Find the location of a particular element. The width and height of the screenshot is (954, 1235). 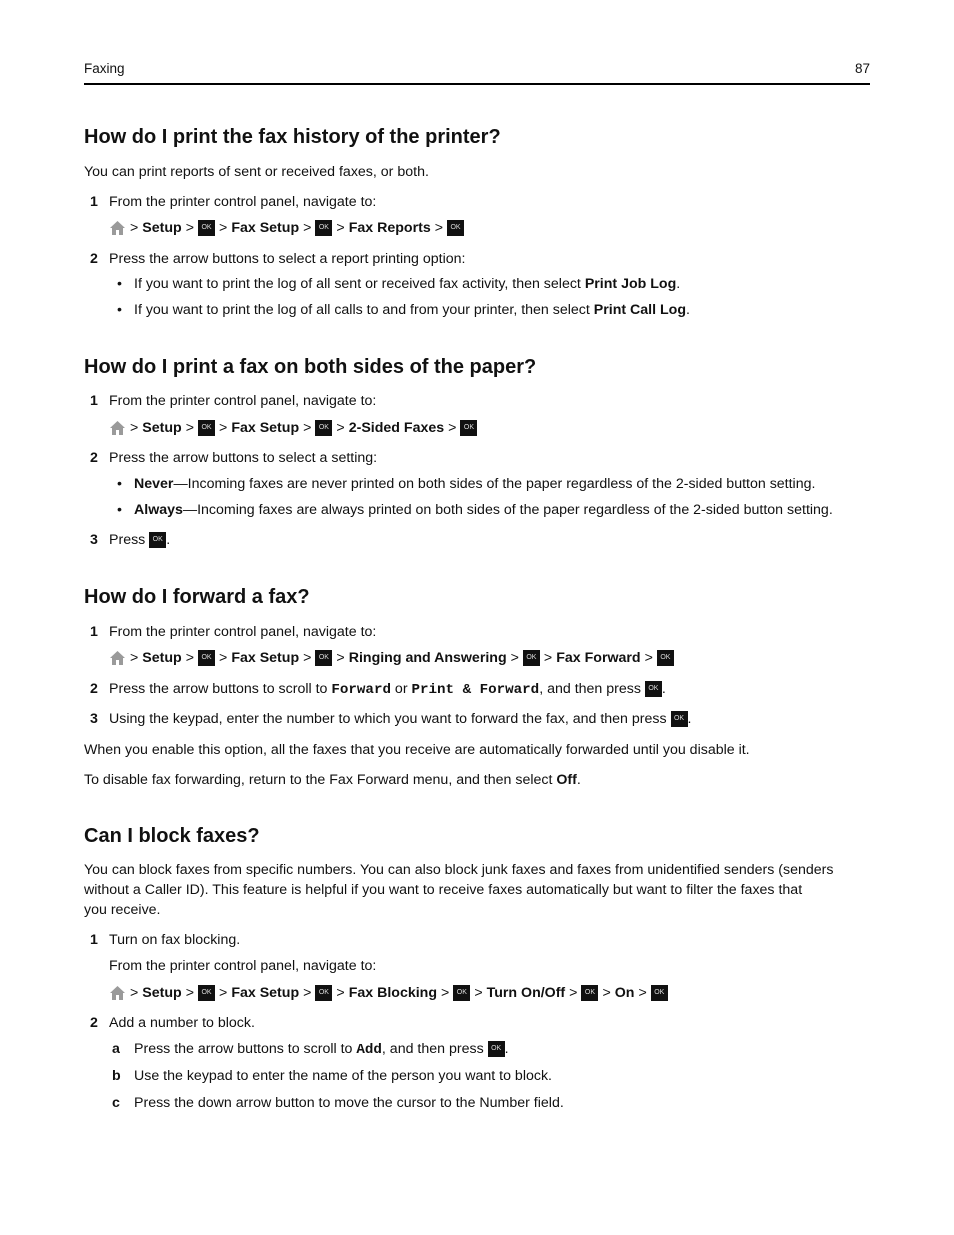

substep-letter: c is located at coordinates (116, 1103).